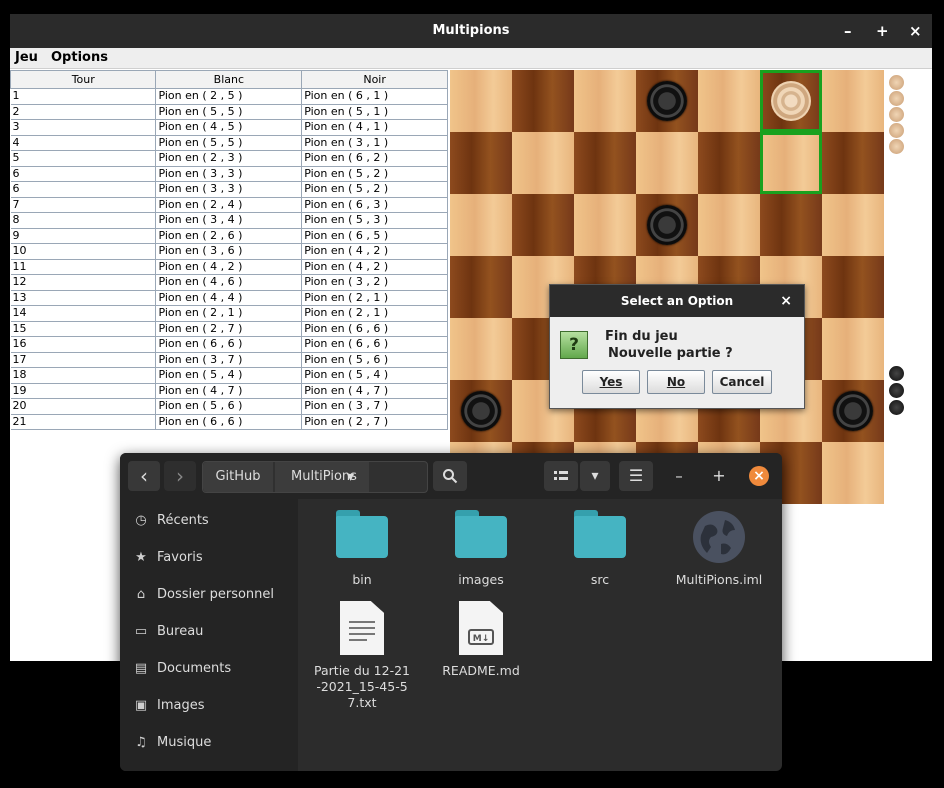  What do you see at coordinates (791, 163) in the screenshot?
I see `highlighted-square` at bounding box center [791, 163].